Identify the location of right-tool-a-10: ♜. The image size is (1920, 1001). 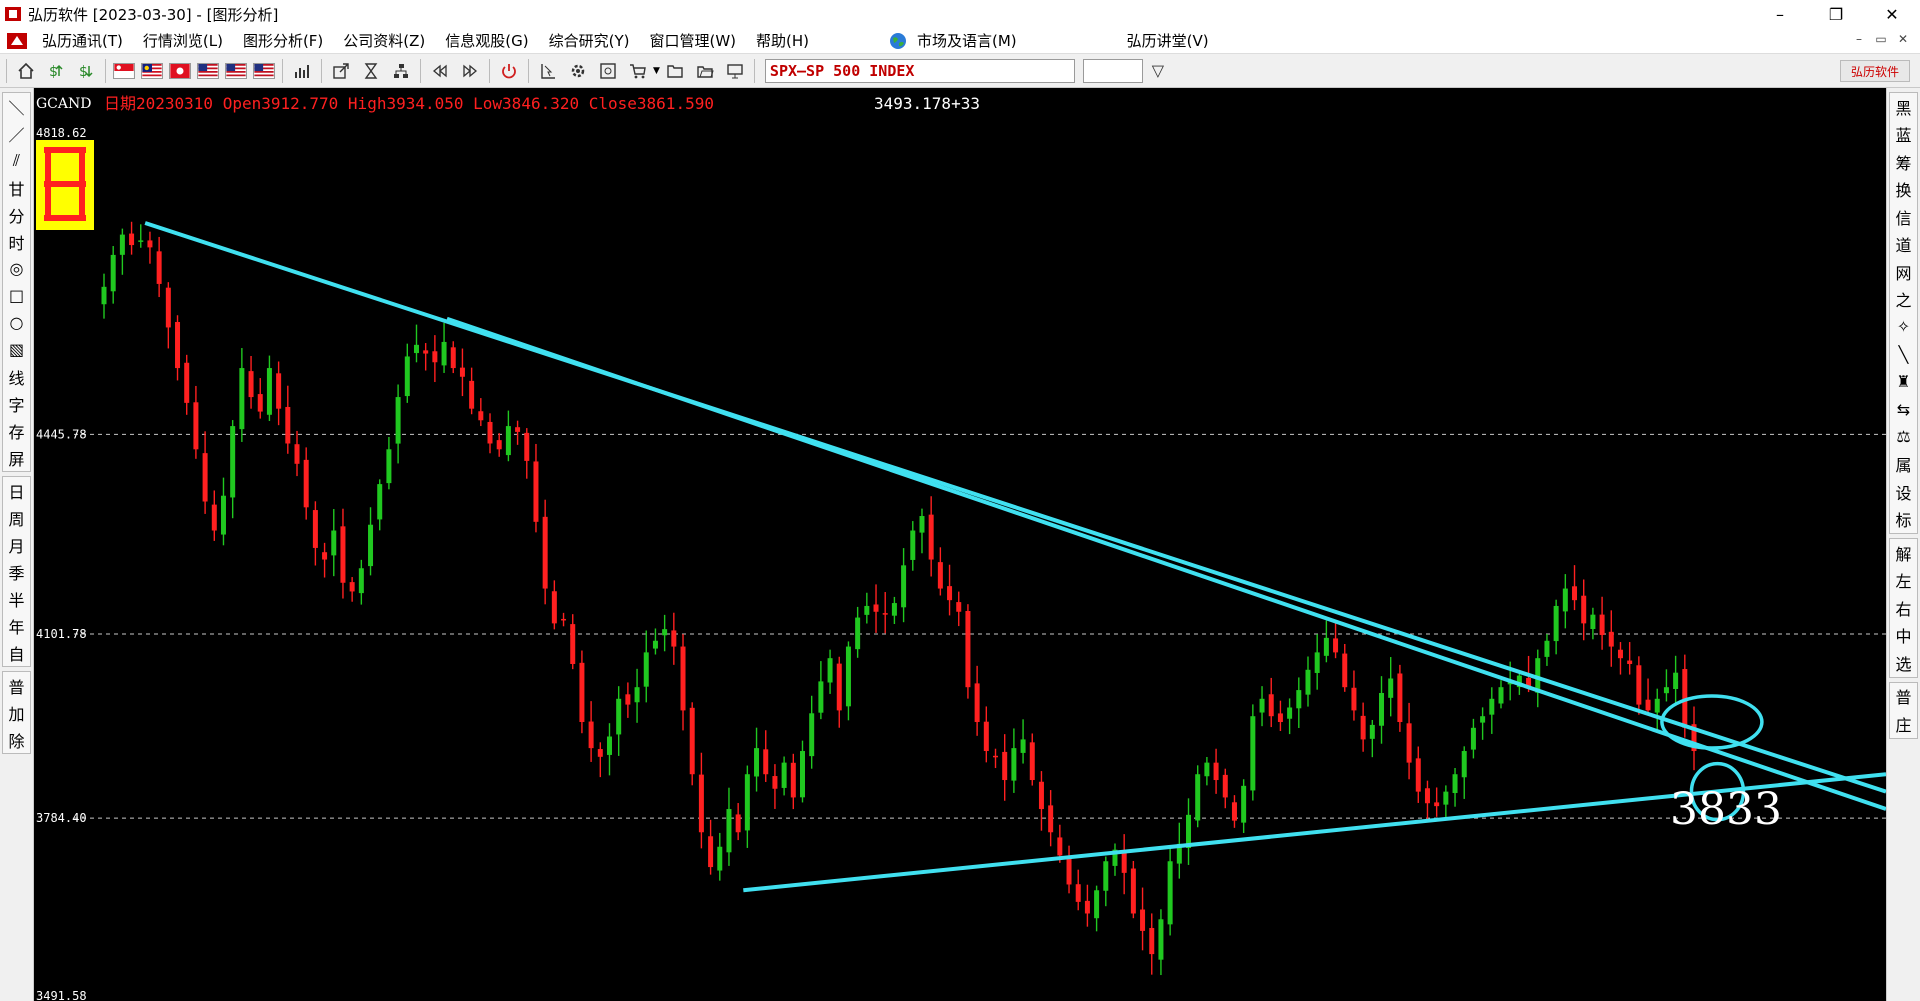
(1903, 382).